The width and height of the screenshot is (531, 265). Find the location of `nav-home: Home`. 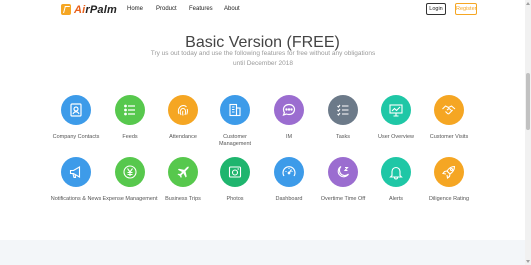

nav-home: Home is located at coordinates (135, 9).